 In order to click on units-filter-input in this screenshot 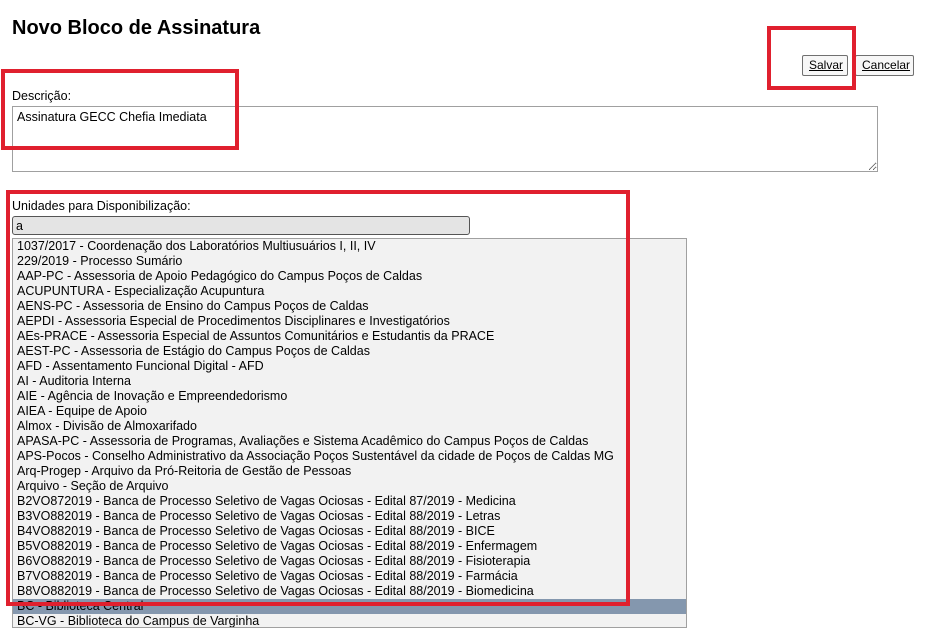, I will do `click(241, 225)`.